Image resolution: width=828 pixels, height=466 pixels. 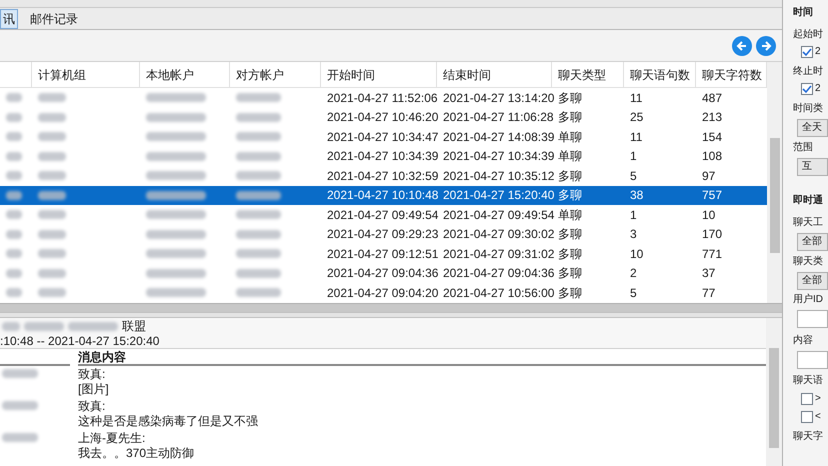 I want to click on table-cell-text: 97, so click(x=708, y=176).